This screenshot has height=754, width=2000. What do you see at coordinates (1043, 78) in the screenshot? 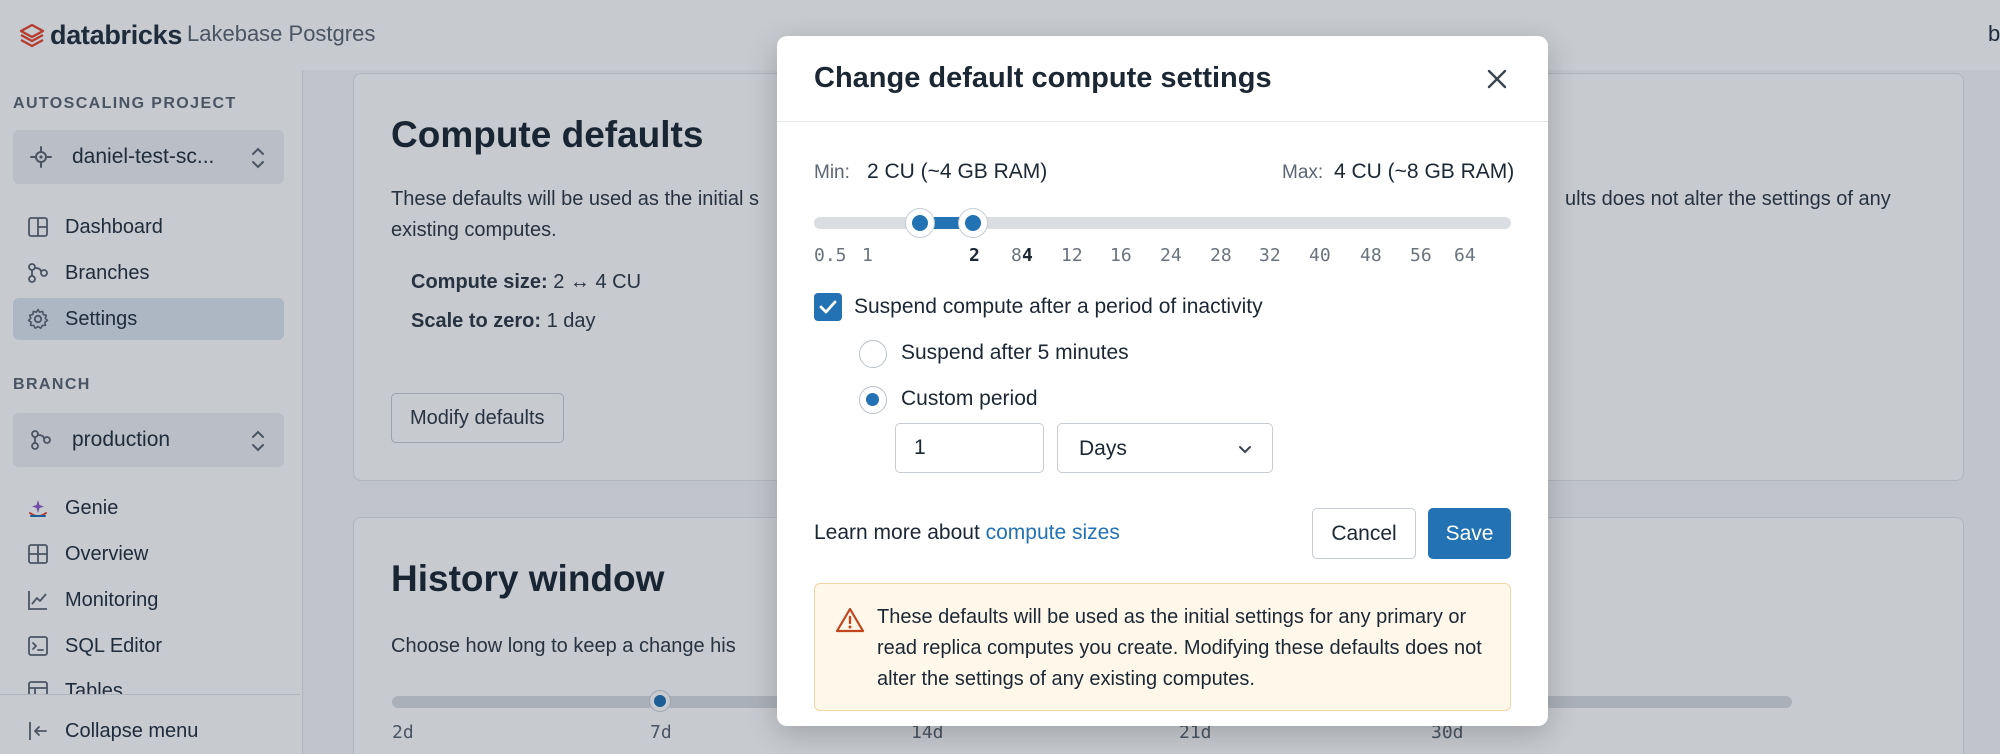
I see `dialog-title: Change default compute settings` at bounding box center [1043, 78].